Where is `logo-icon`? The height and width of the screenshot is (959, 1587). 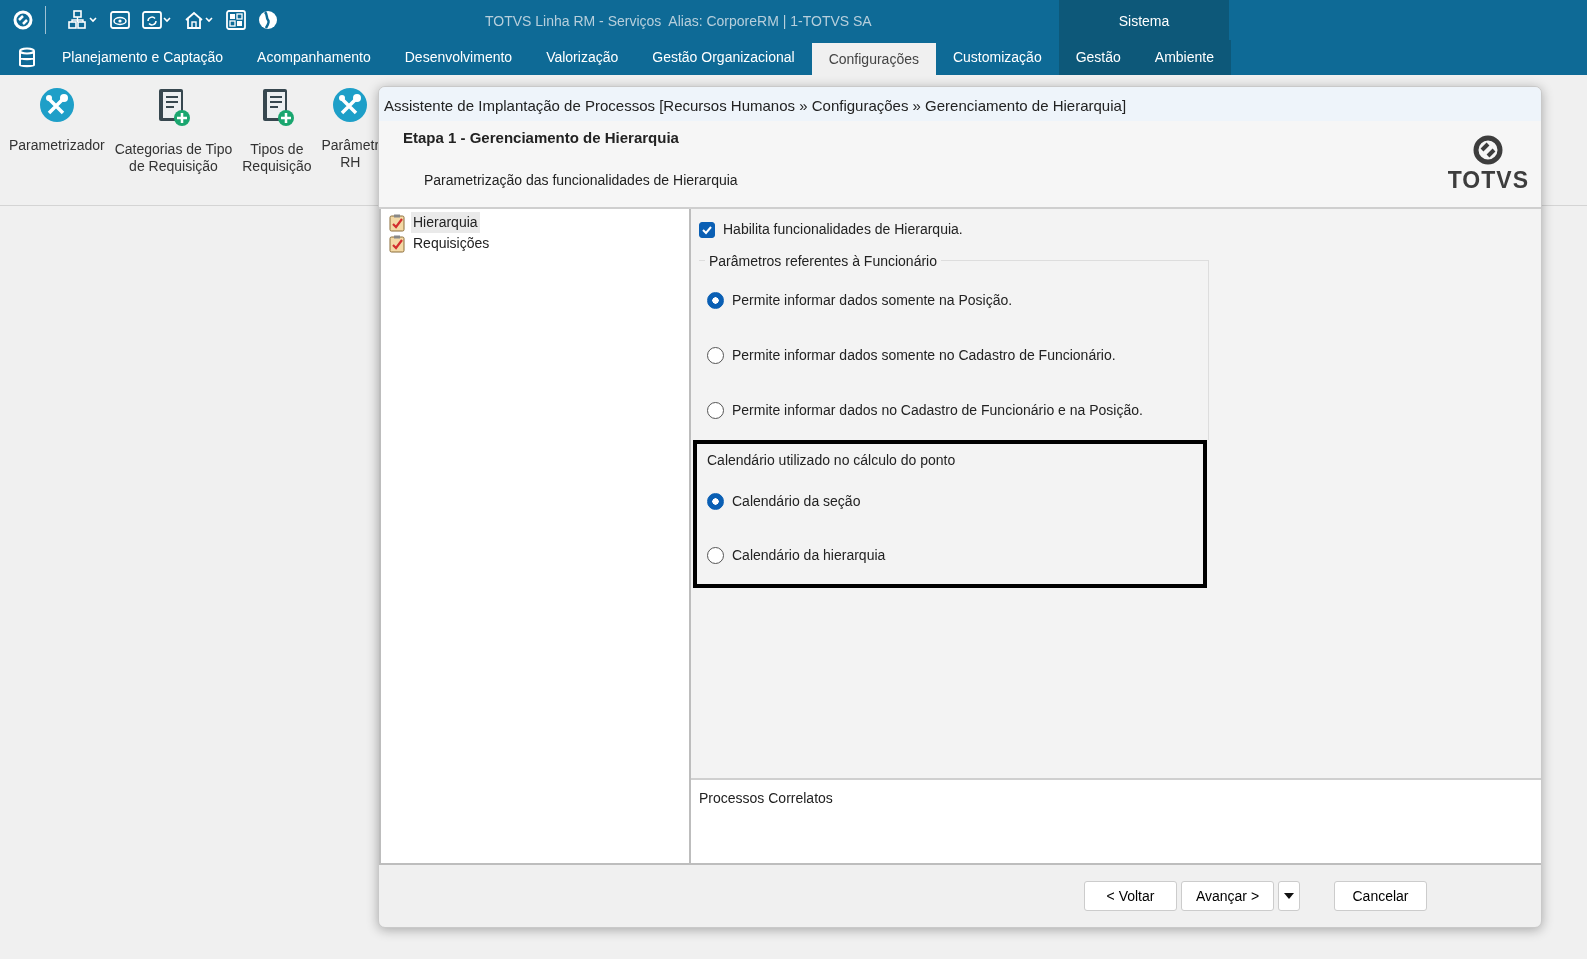 logo-icon is located at coordinates (23, 20).